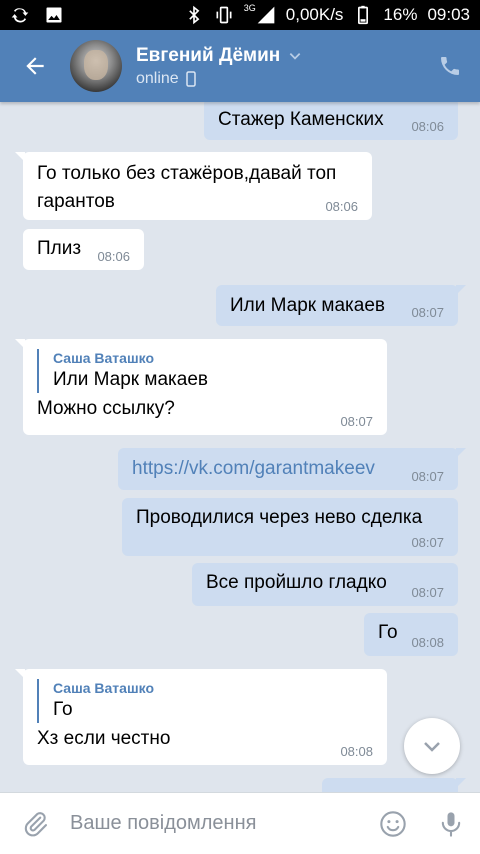 The height and width of the screenshot is (854, 480). I want to click on gallery-icon, so click(54, 15).